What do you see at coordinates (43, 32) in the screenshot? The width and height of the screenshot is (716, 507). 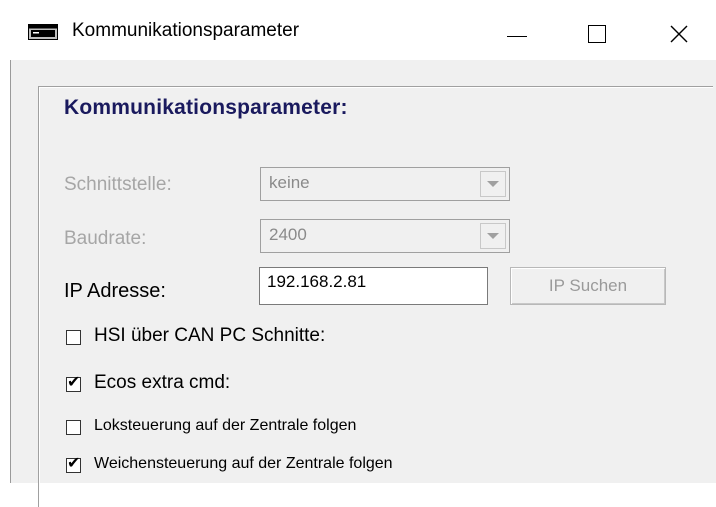 I see `terminal-window-icon` at bounding box center [43, 32].